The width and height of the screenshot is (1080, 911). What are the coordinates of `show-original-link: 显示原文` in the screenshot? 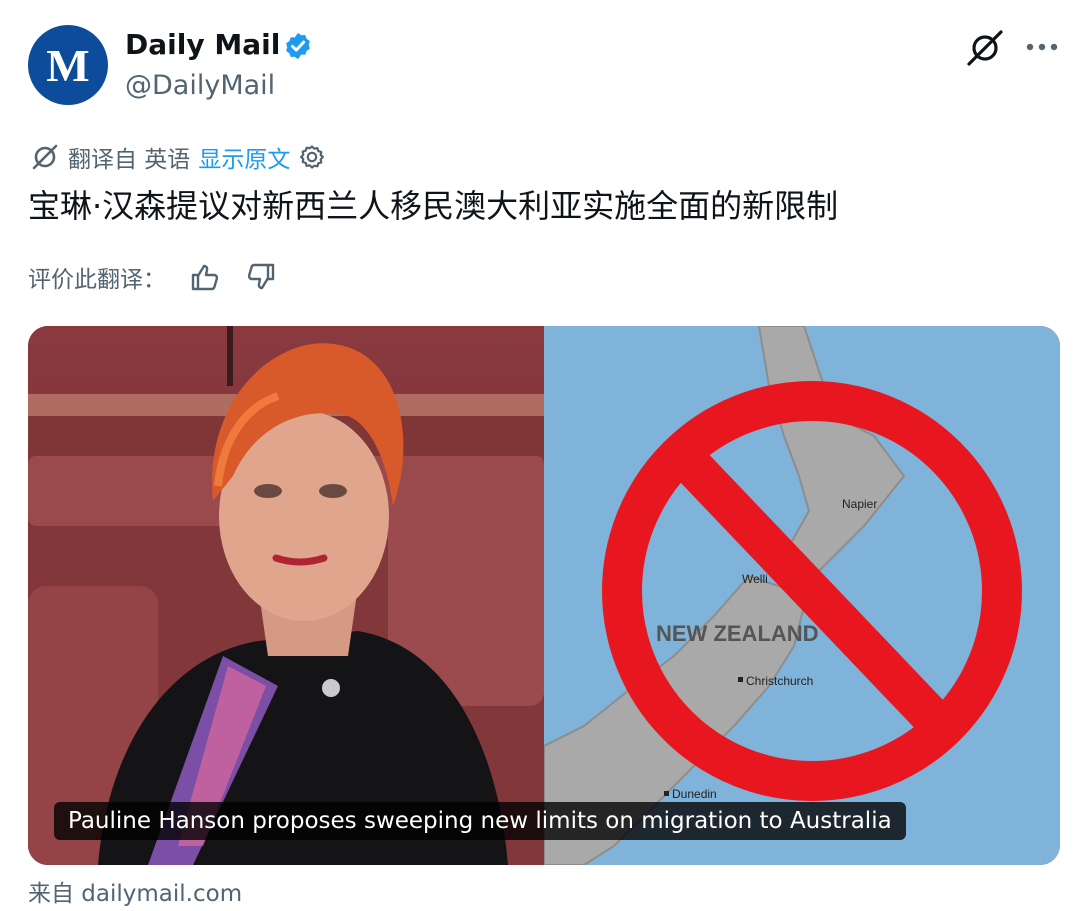 It's located at (244, 157).